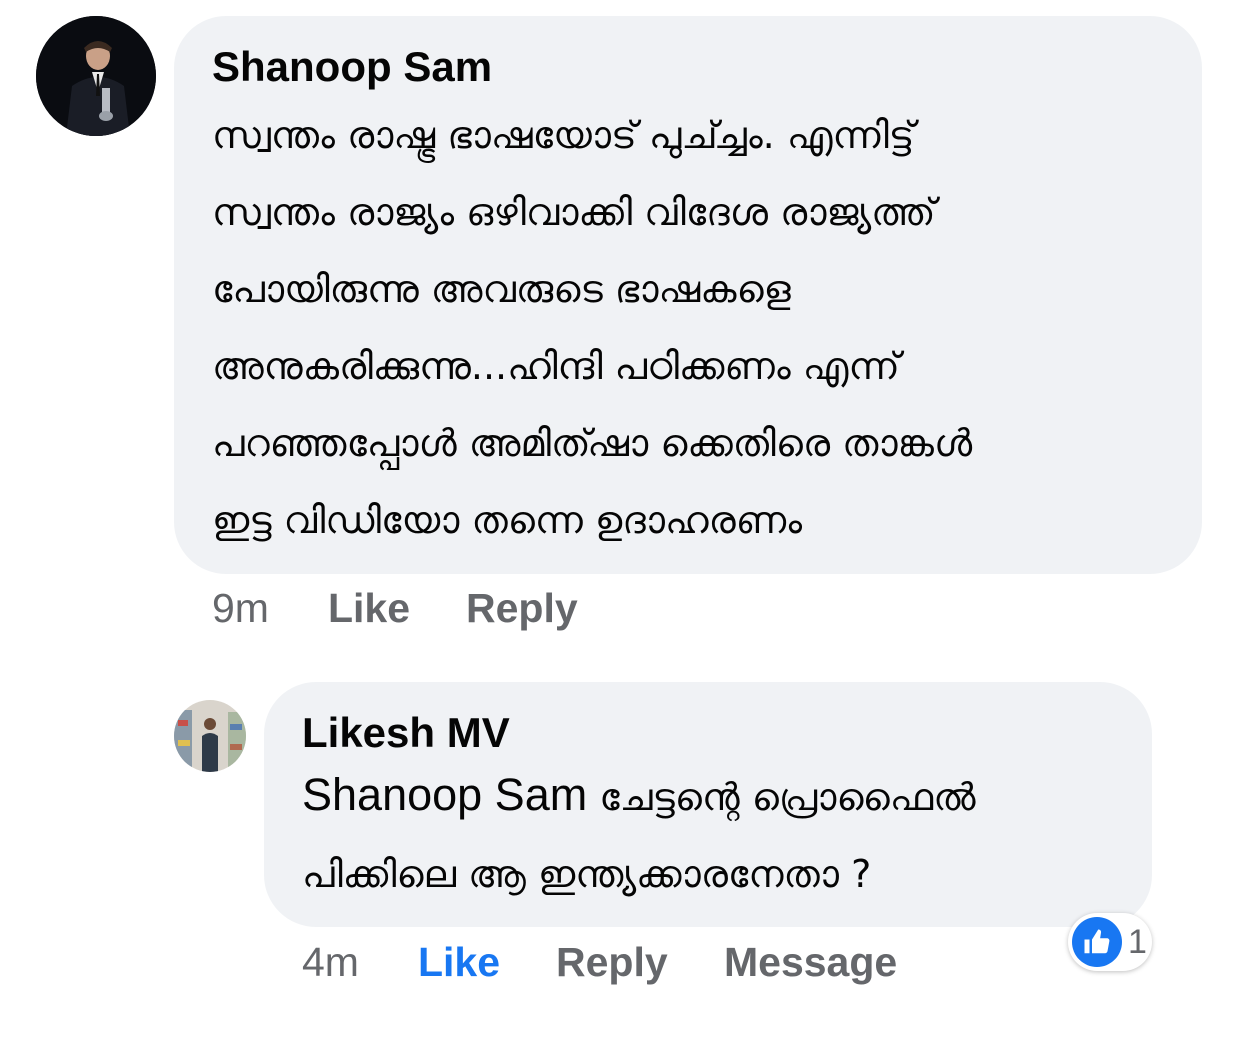  Describe the element at coordinates (574, 212) in the screenshot. I see `comment-text-line: സ്വന്തം രാജ്യം ഒഴിവാക്കി വിദേശ രാജ്യത്ത്` at that location.